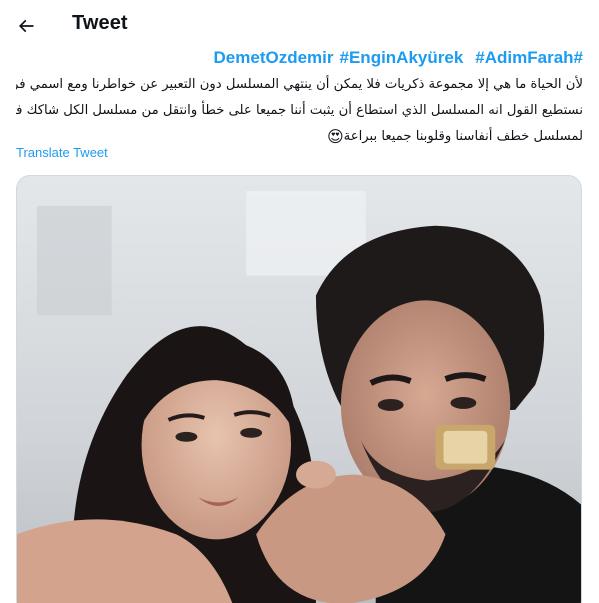  I want to click on page-title: Tweet, so click(100, 23).